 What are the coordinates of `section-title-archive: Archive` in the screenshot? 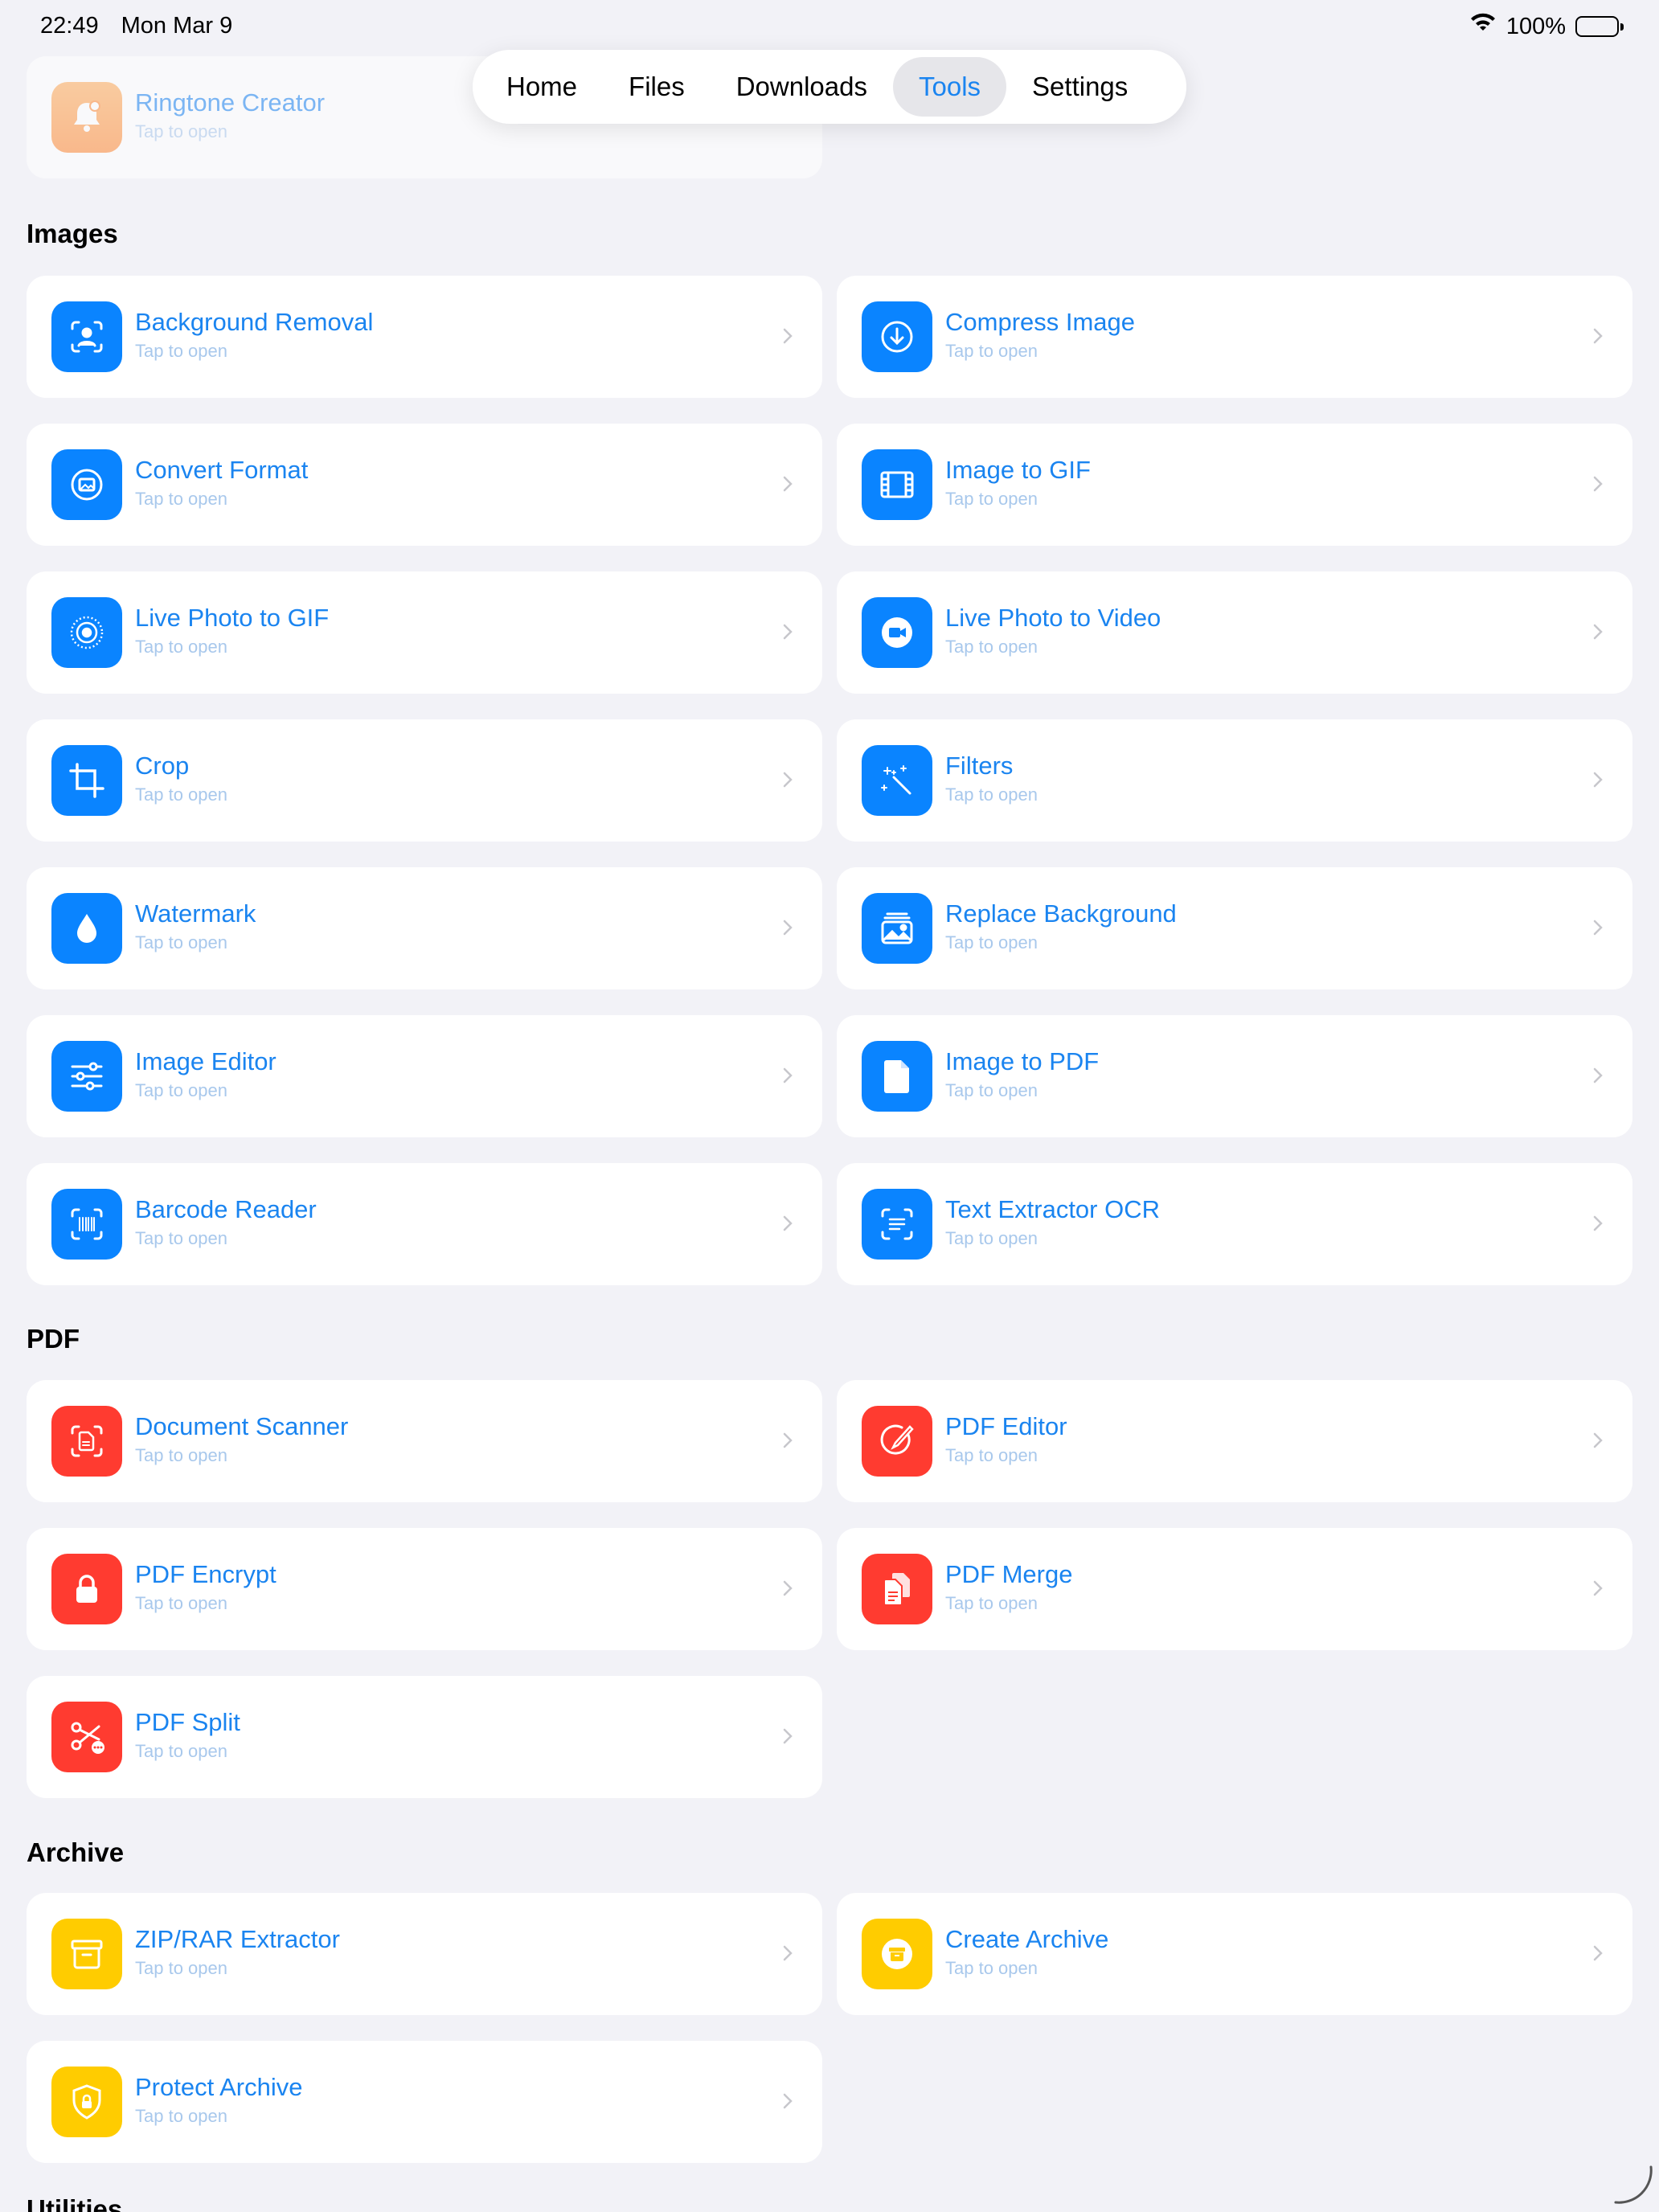 It's located at (76, 1852).